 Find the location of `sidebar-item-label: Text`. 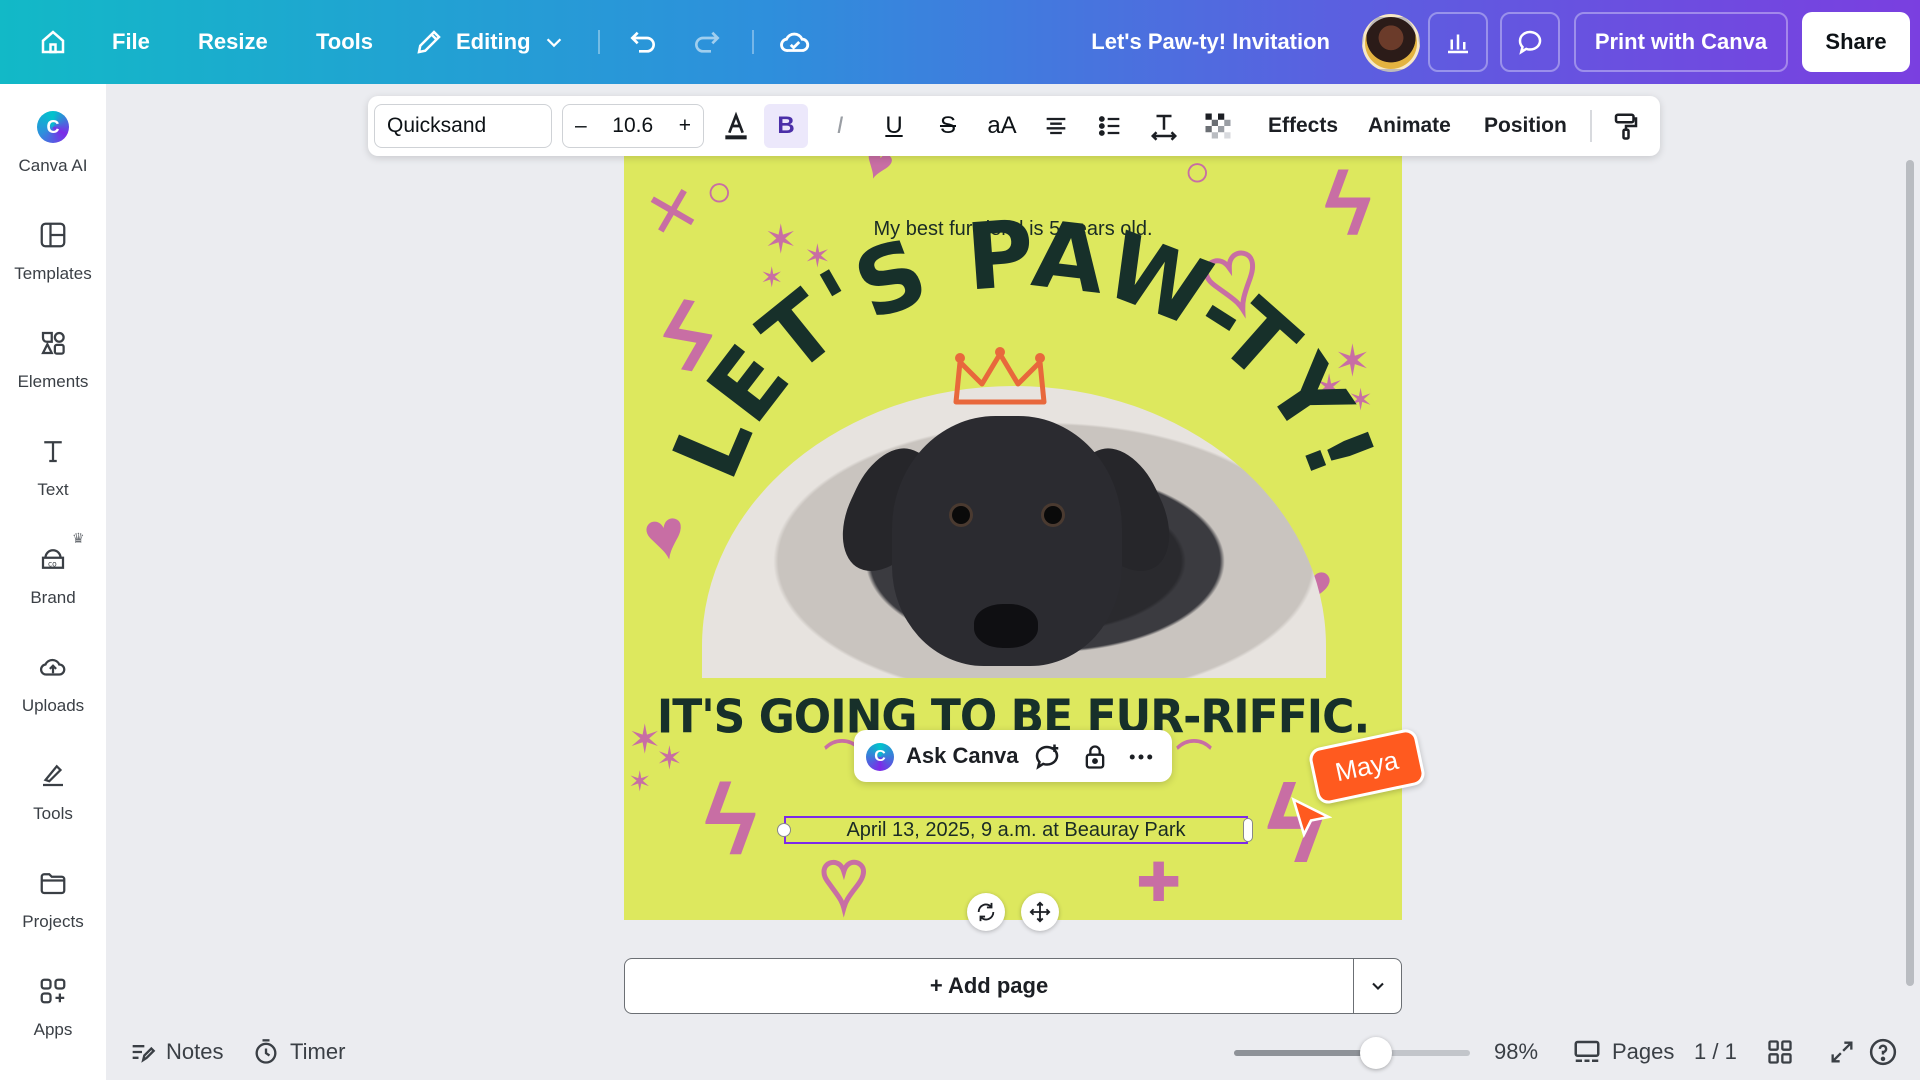

sidebar-item-label: Text is located at coordinates (53, 489).